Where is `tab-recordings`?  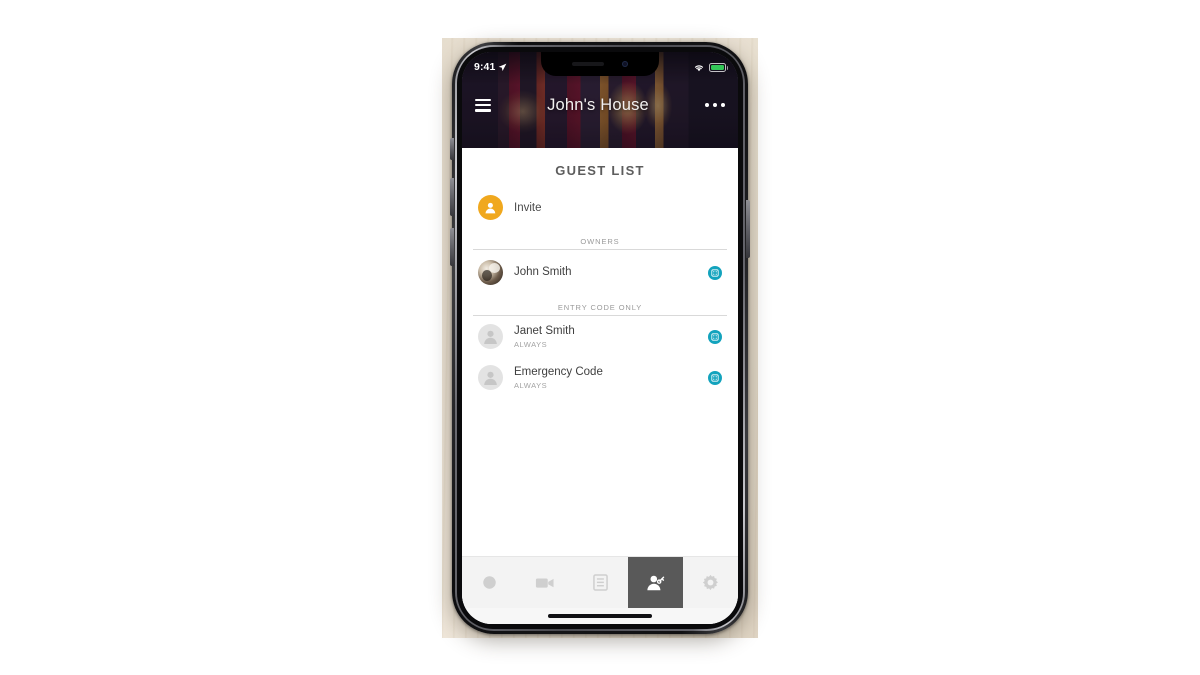
tab-recordings is located at coordinates (544, 582).